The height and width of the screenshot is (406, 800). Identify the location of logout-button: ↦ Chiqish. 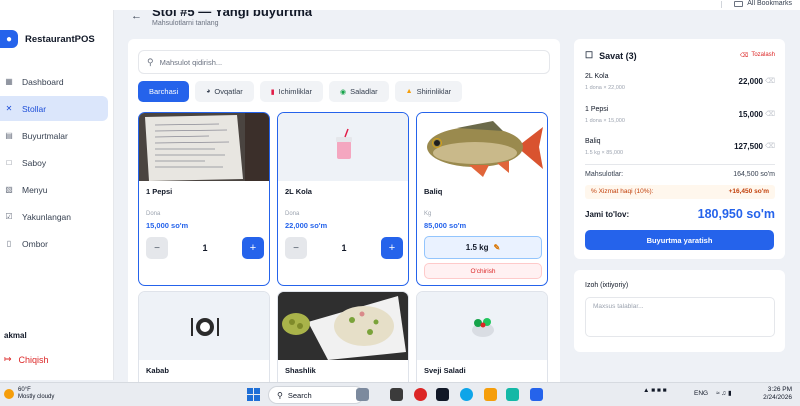
(26, 359).